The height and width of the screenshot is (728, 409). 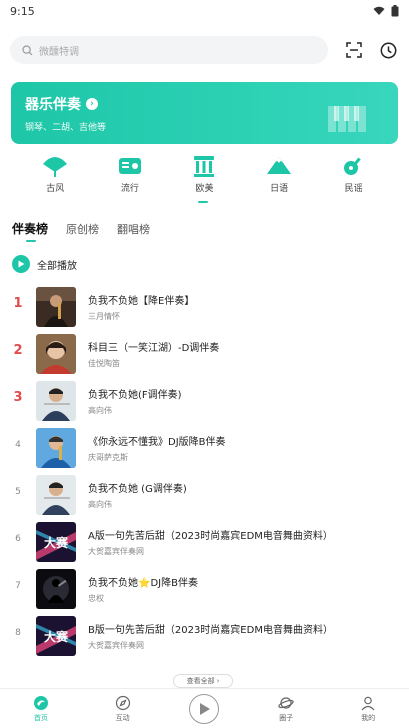 I want to click on search-icon, so click(x=27, y=49).